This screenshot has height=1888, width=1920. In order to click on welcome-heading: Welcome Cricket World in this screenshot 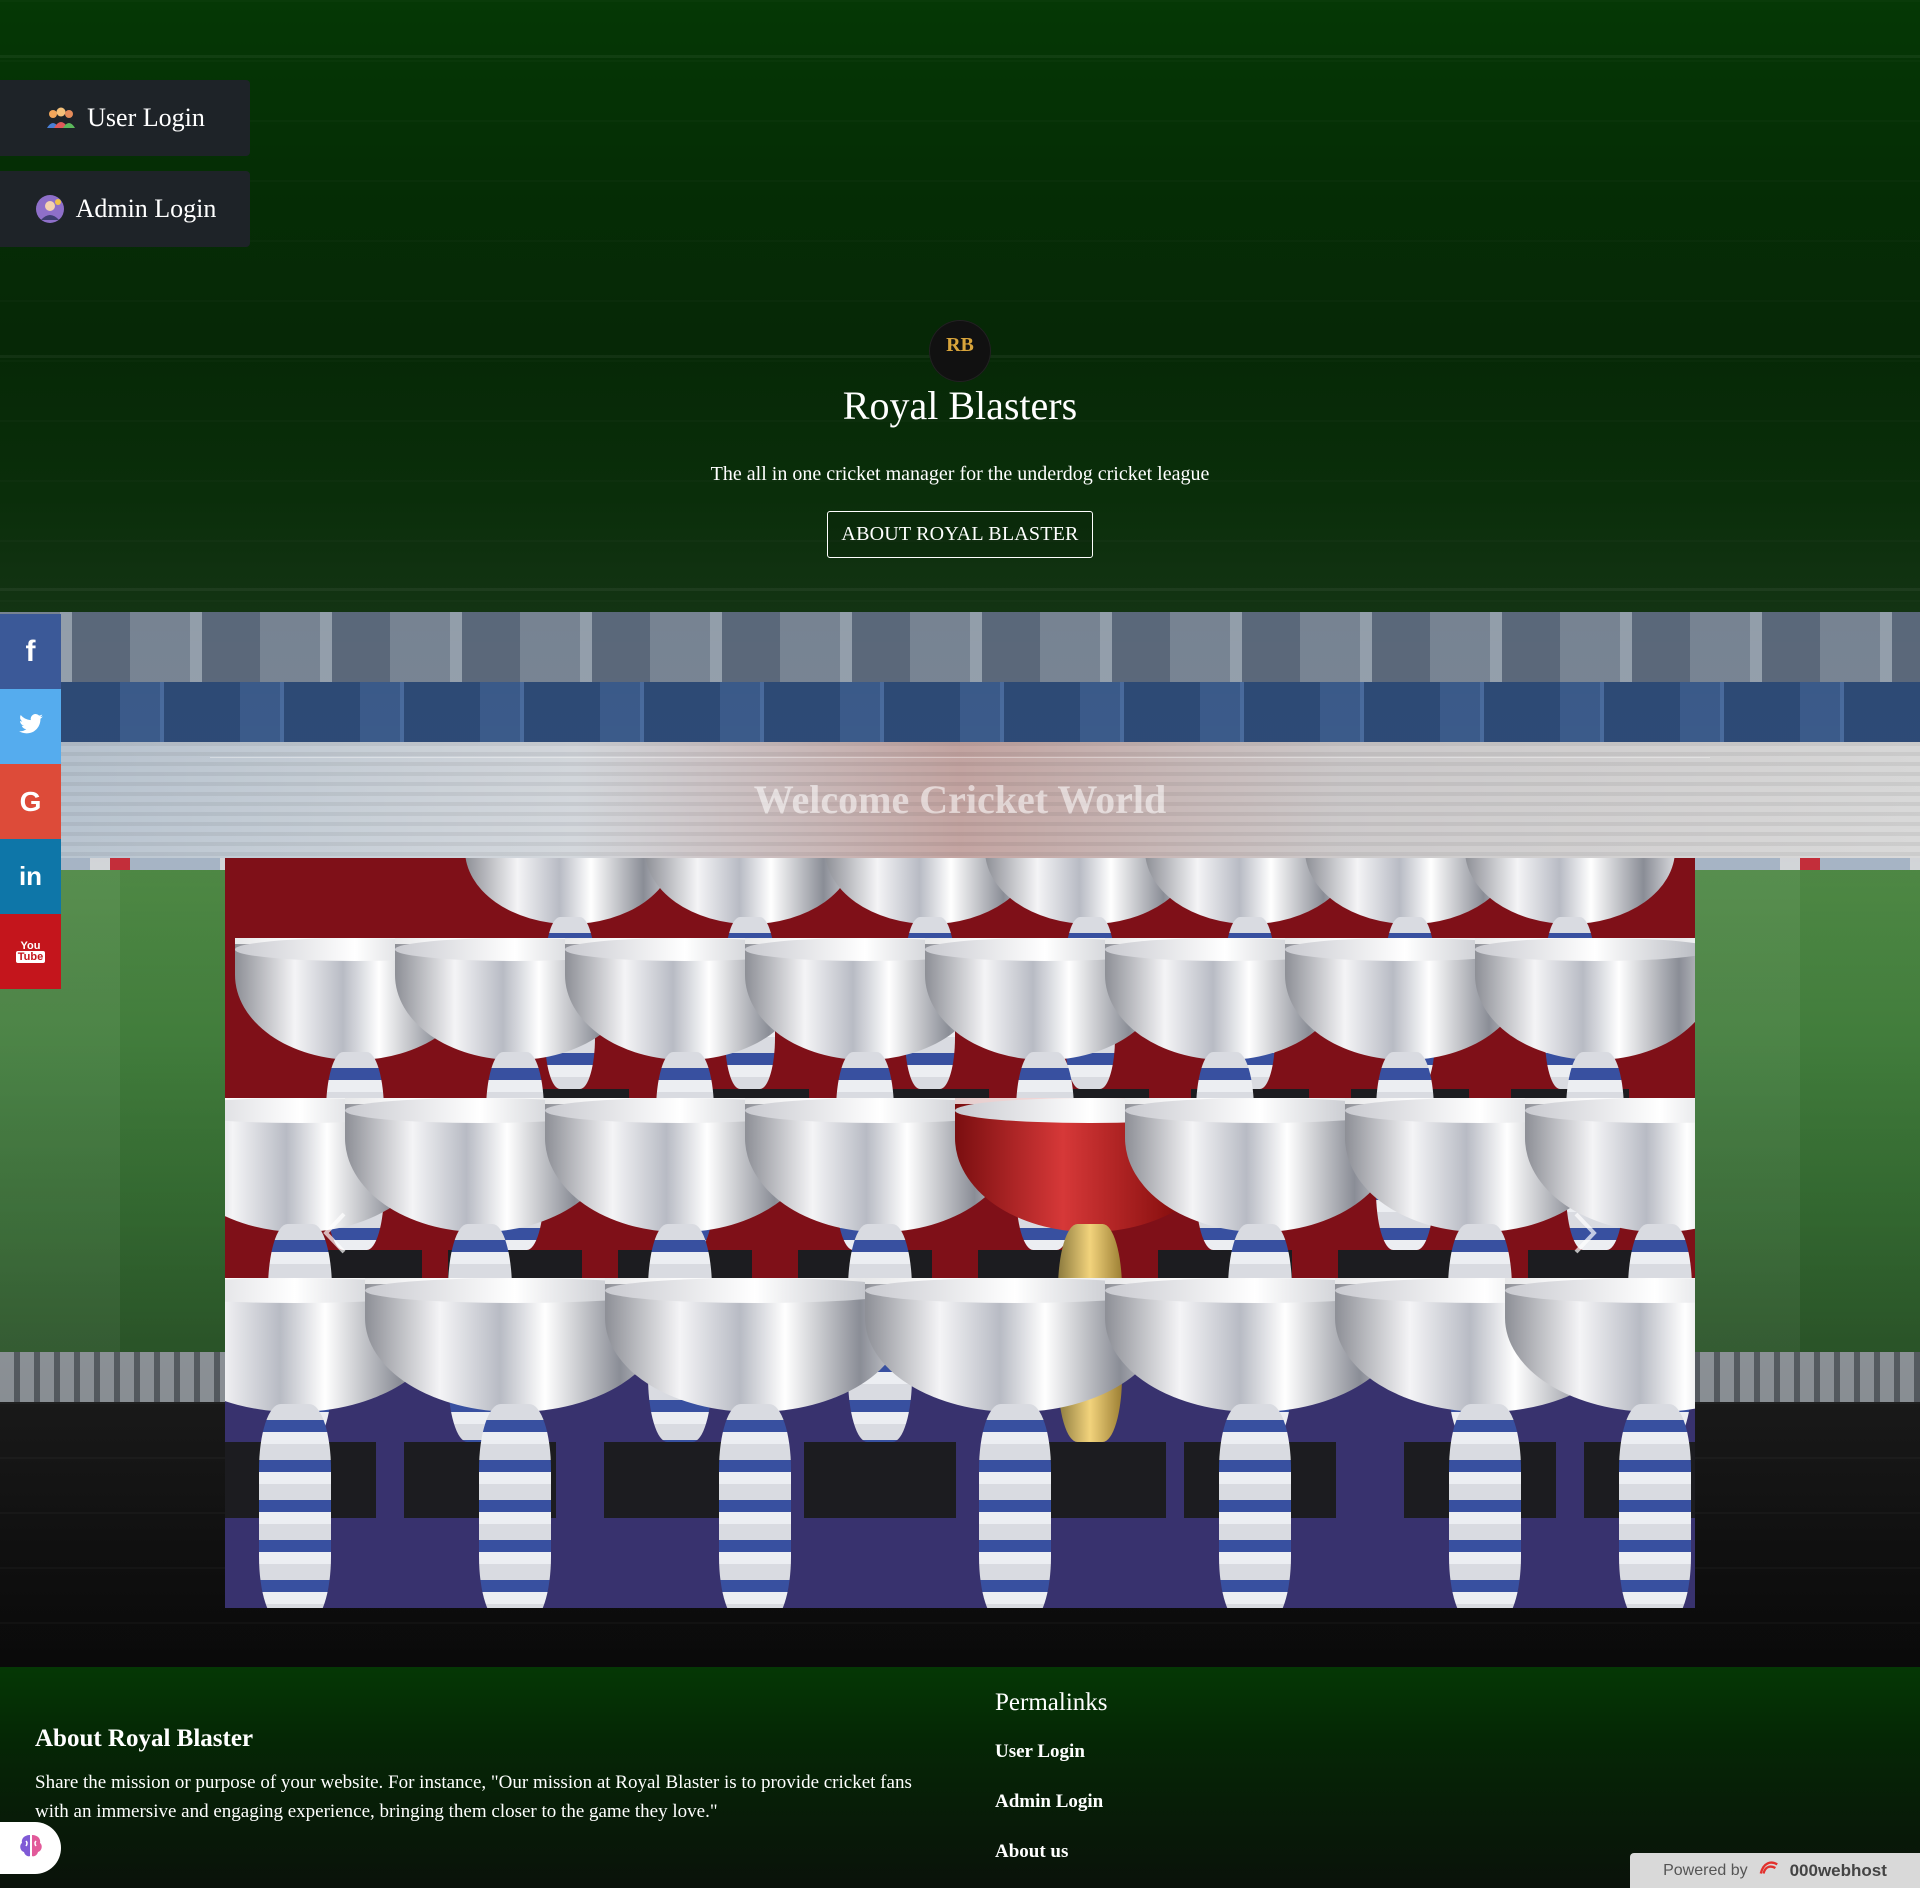, I will do `click(960, 799)`.